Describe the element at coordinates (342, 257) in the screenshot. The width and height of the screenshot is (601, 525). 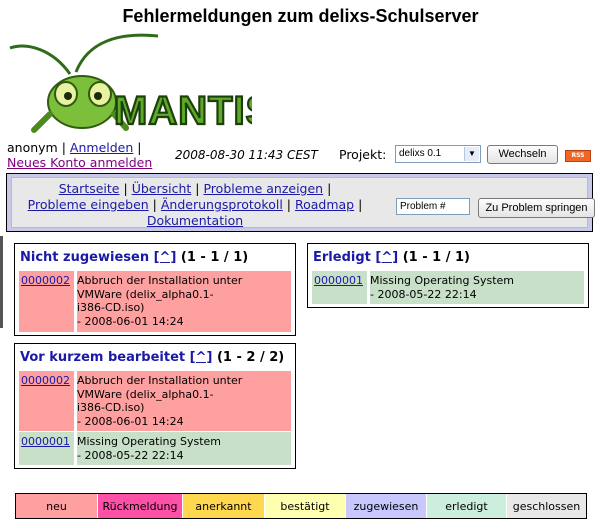
I see `panel-title: Erledigt` at that location.